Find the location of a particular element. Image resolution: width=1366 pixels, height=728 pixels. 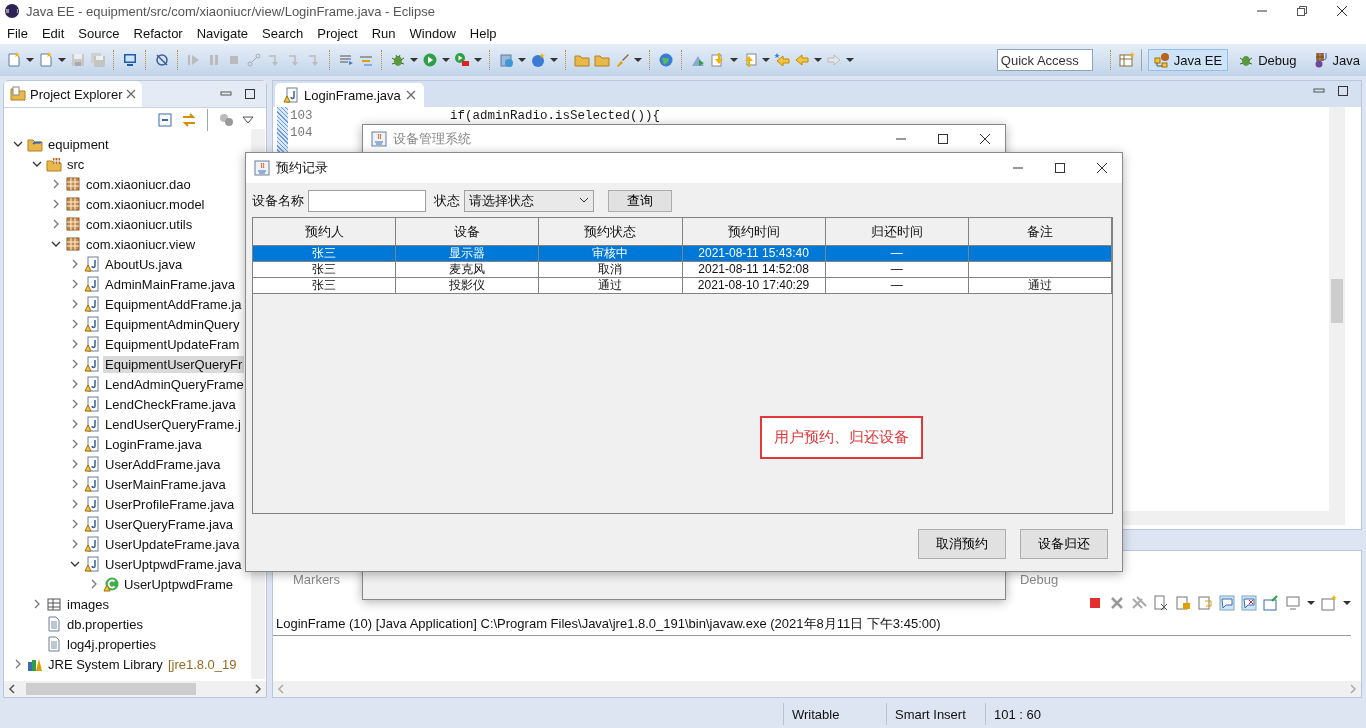

tree-item: UserQueryFrame.java is located at coordinates (169, 524).